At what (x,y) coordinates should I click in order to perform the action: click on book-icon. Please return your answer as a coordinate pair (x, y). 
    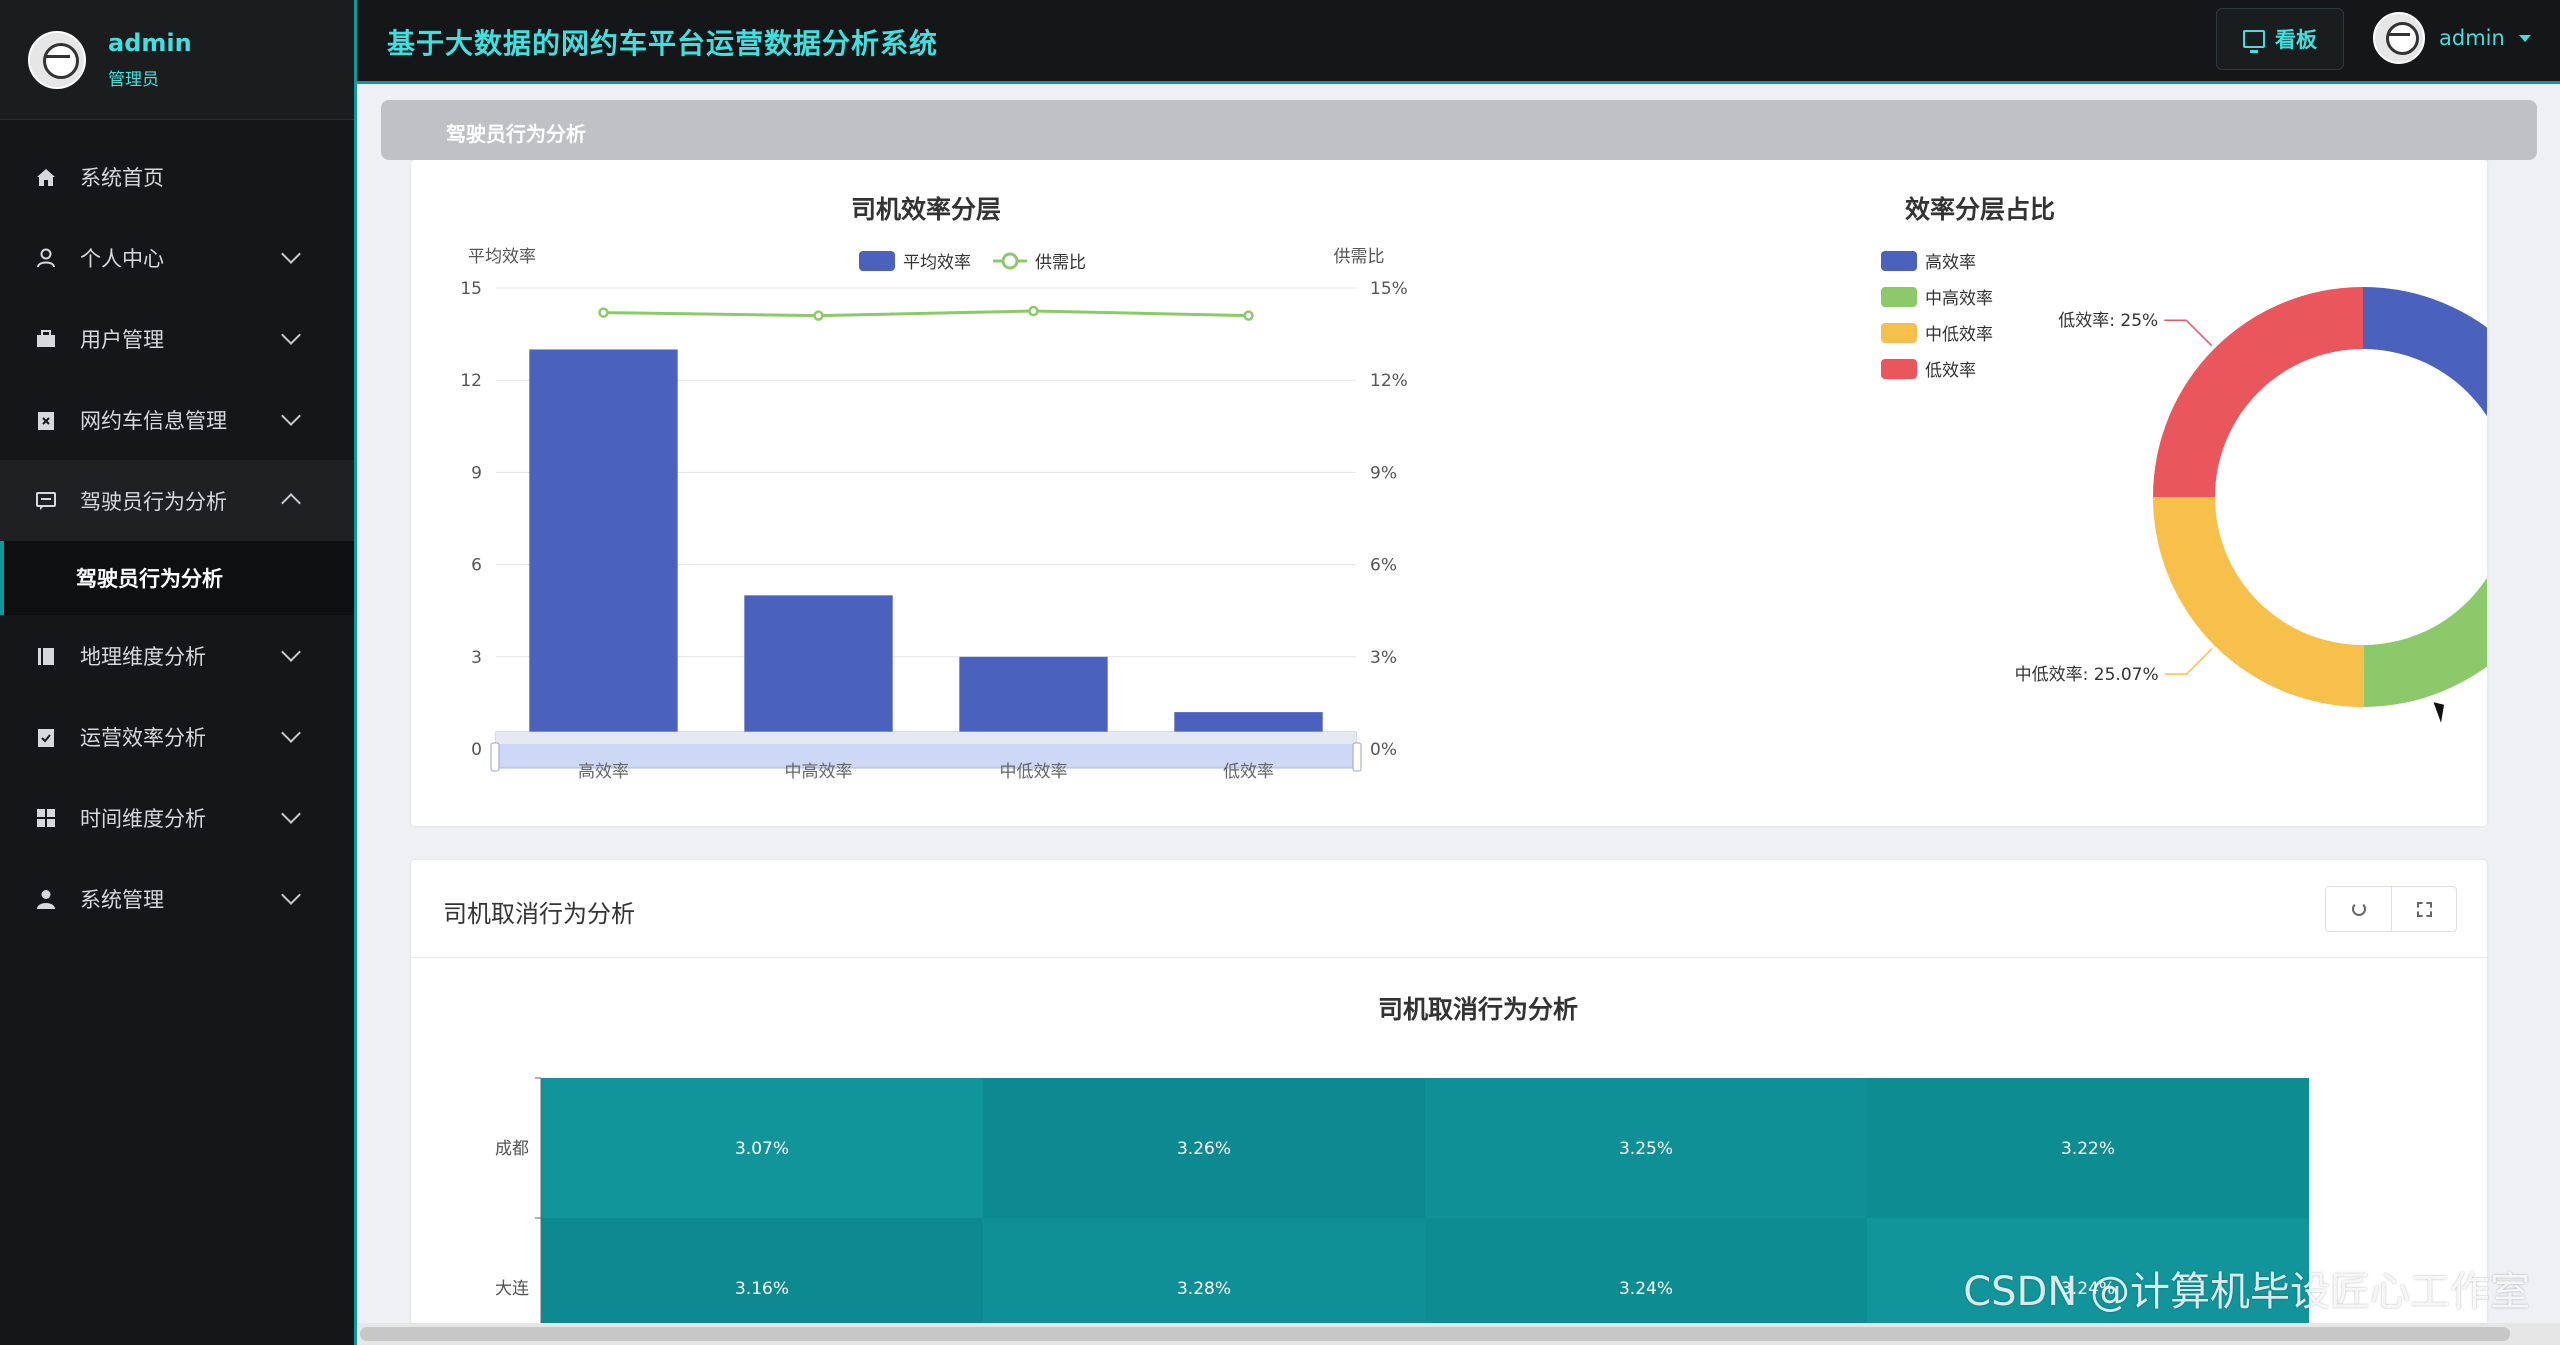
    Looking at the image, I should click on (46, 656).